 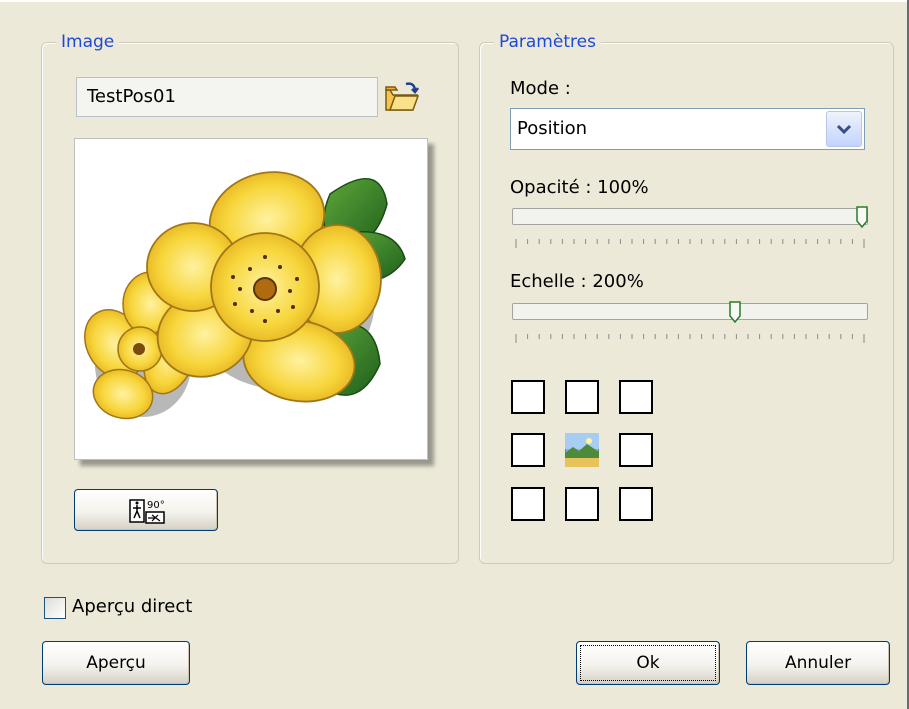 I want to click on mode-select: Position, so click(x=687, y=129).